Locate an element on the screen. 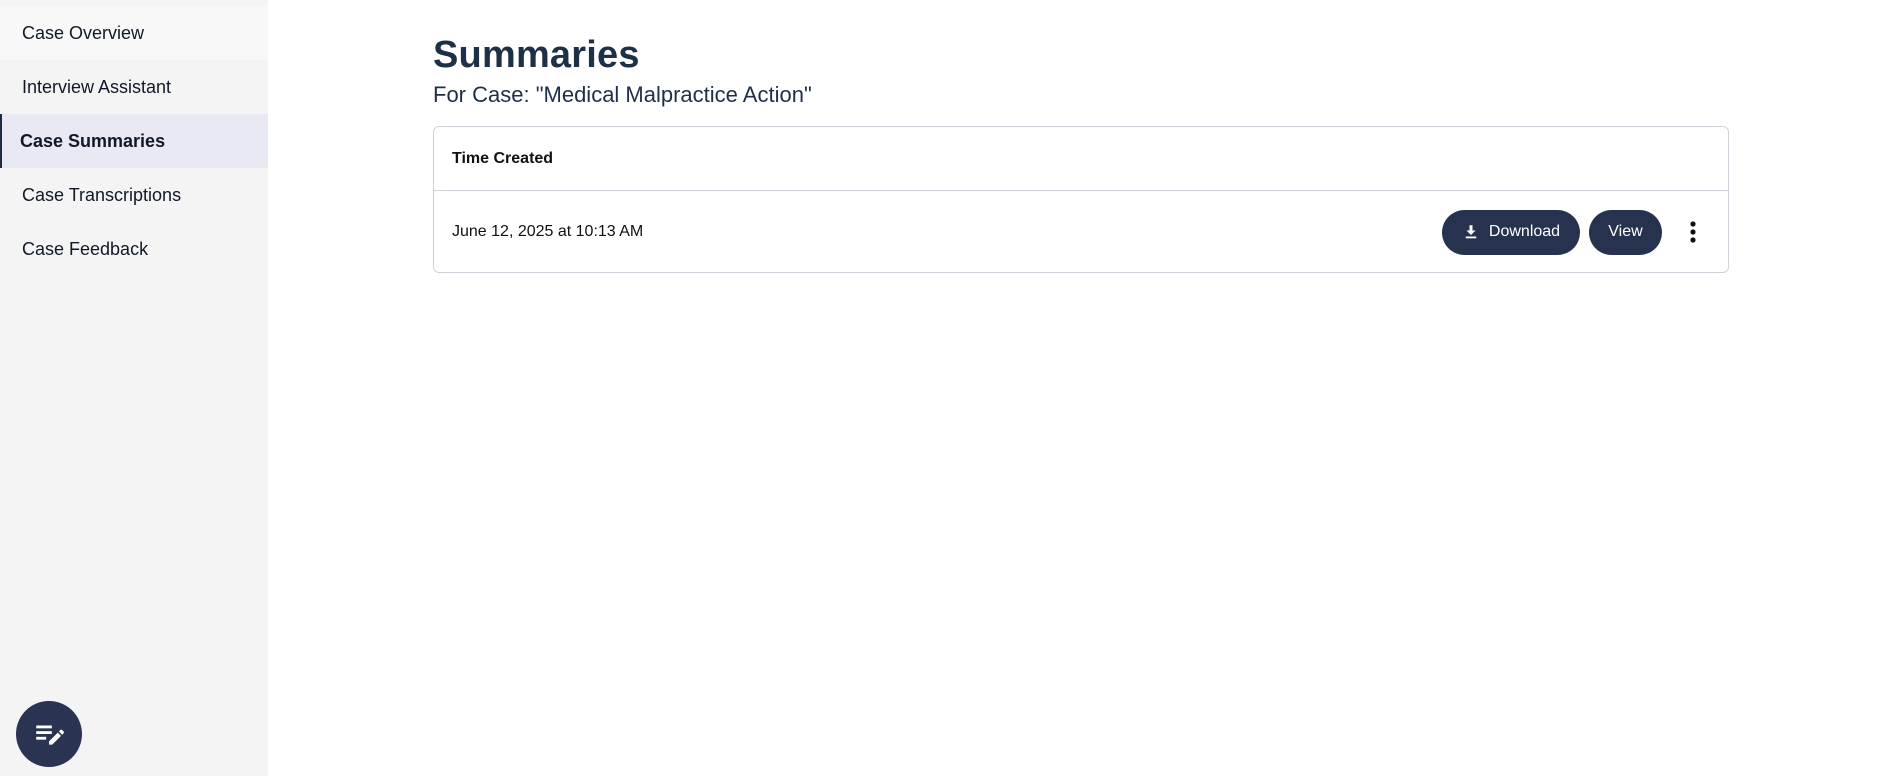 Image resolution: width=1890 pixels, height=776 pixels. sidebar-item-case-transcriptions: Case Transcriptions is located at coordinates (134, 195).